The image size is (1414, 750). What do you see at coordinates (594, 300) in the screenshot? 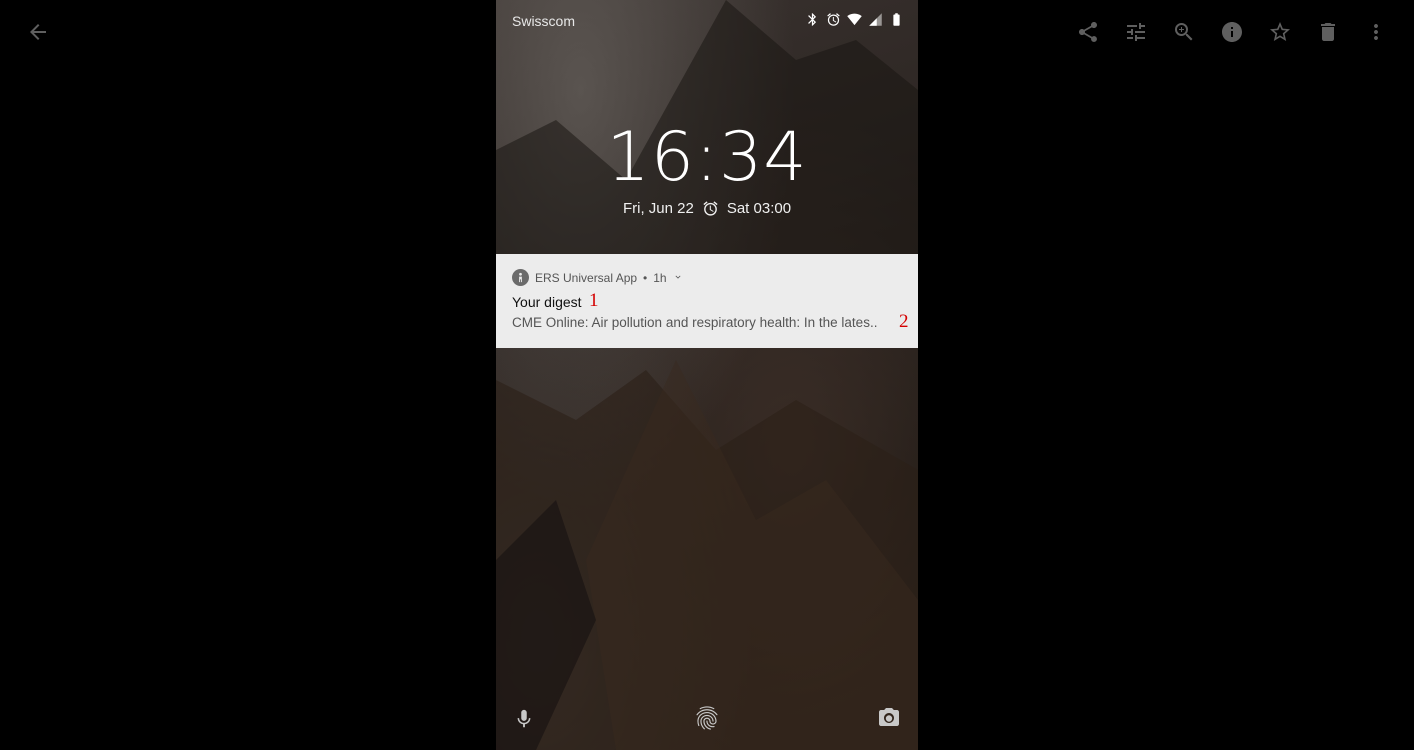
I see `annotation-marker-1: 1` at bounding box center [594, 300].